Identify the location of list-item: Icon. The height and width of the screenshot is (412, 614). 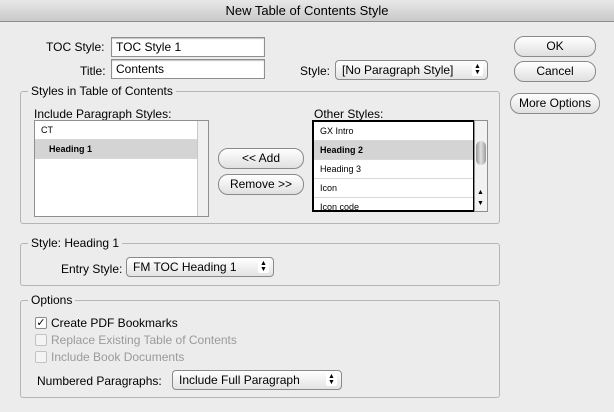
(393, 188).